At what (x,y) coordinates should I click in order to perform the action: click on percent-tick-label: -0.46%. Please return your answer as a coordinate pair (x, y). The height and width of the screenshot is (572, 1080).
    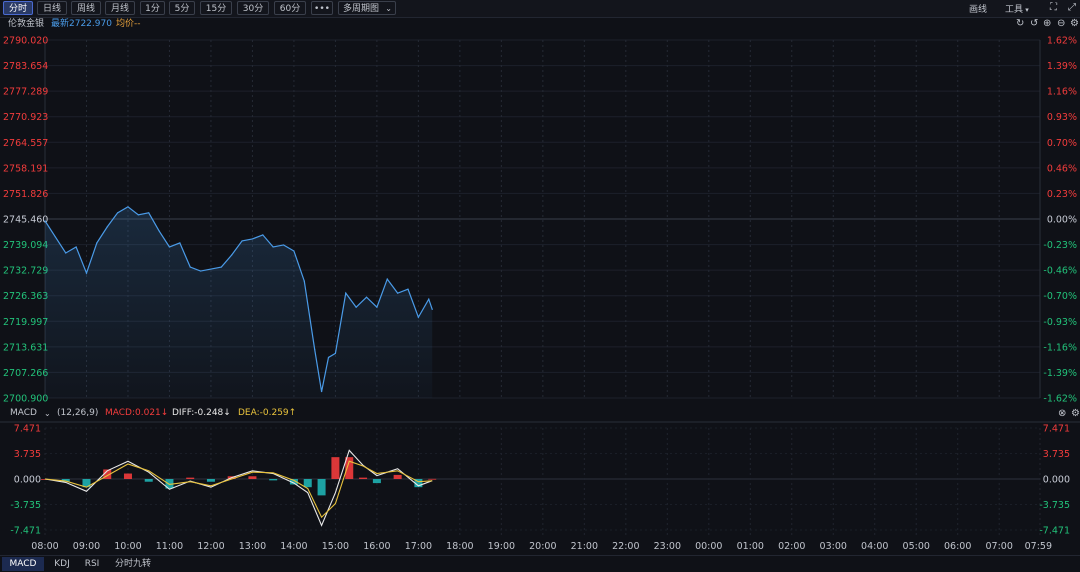
    Looking at the image, I should click on (1060, 271).